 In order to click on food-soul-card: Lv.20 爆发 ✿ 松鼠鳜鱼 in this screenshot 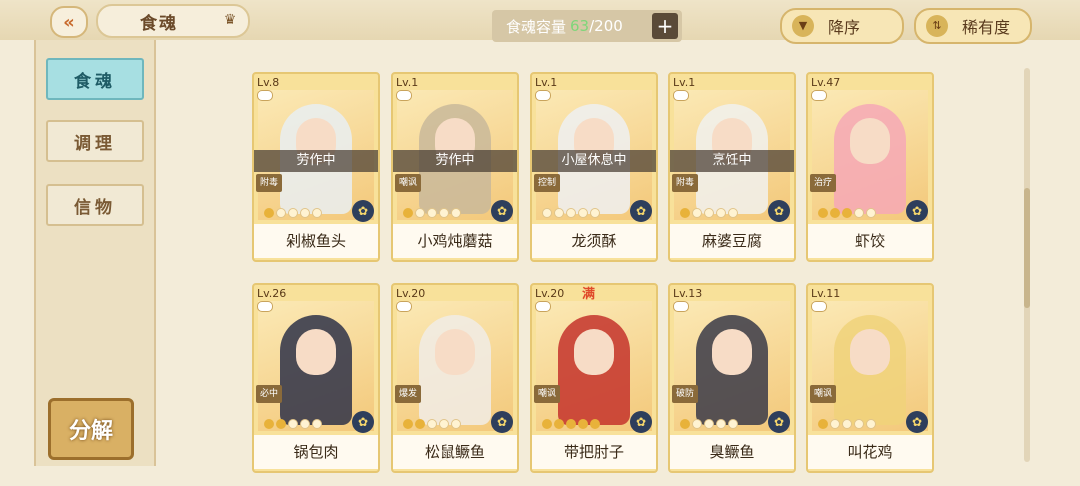, I will do `click(455, 378)`.